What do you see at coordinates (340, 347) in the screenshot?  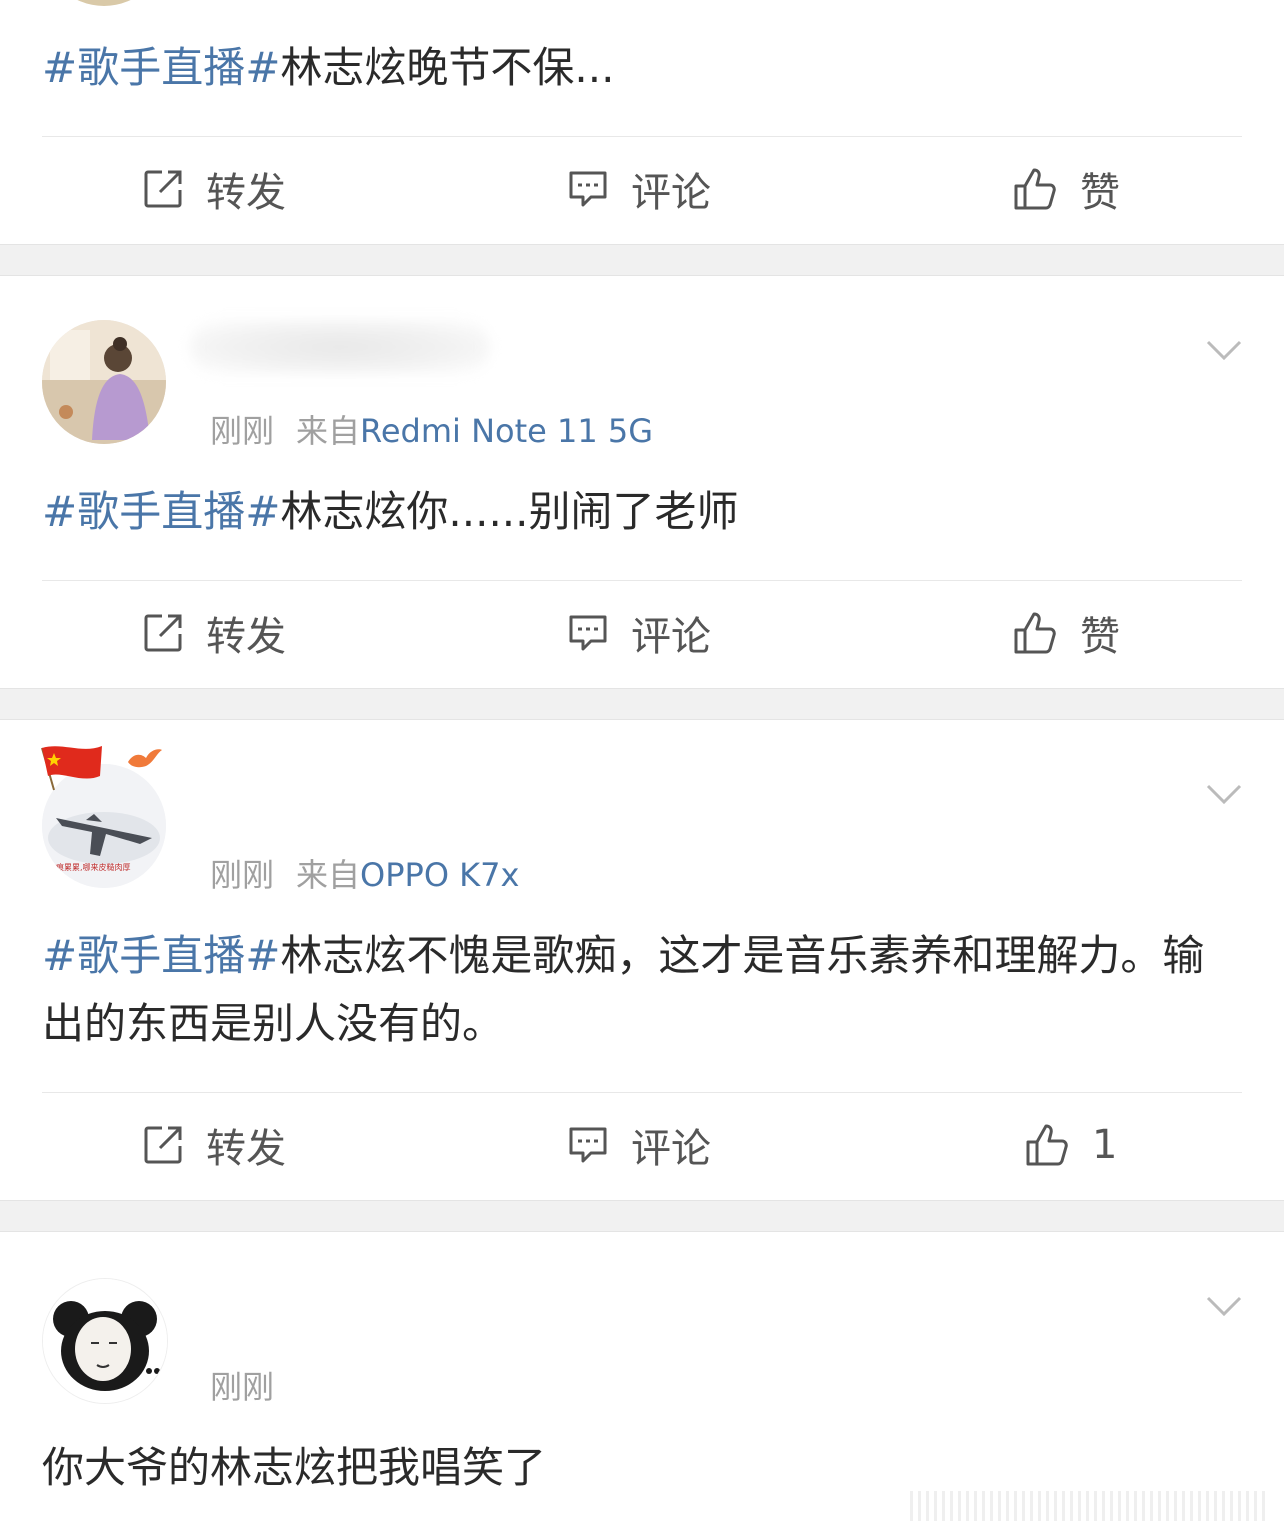 I see `username-redacted` at bounding box center [340, 347].